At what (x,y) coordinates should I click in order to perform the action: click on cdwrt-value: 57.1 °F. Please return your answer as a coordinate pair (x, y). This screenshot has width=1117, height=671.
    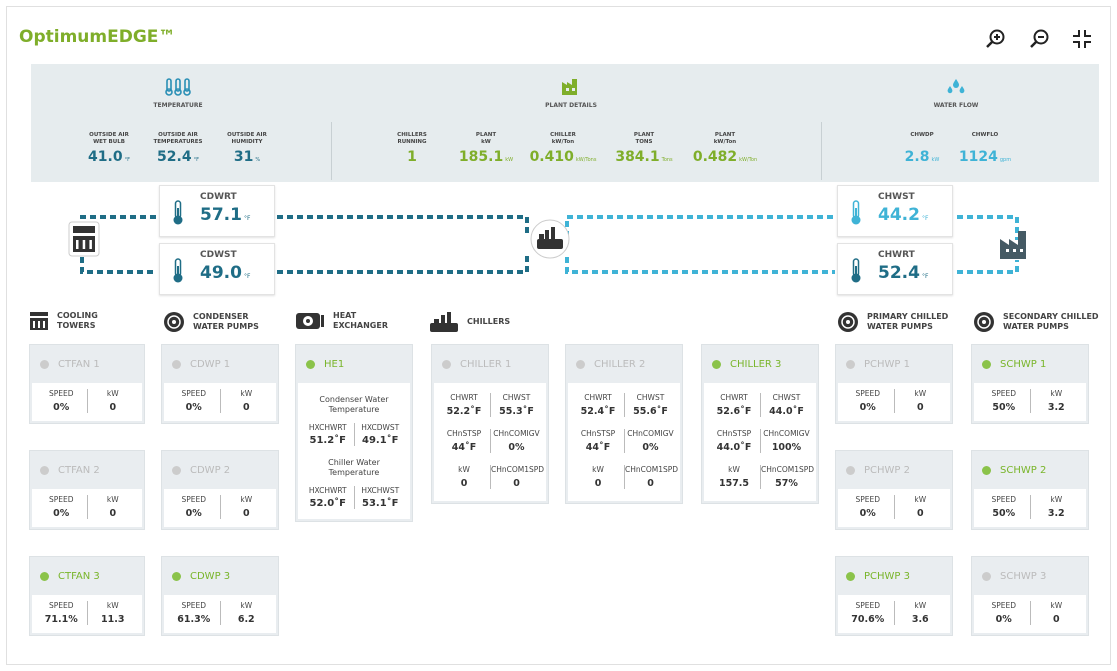
    Looking at the image, I should click on (225, 215).